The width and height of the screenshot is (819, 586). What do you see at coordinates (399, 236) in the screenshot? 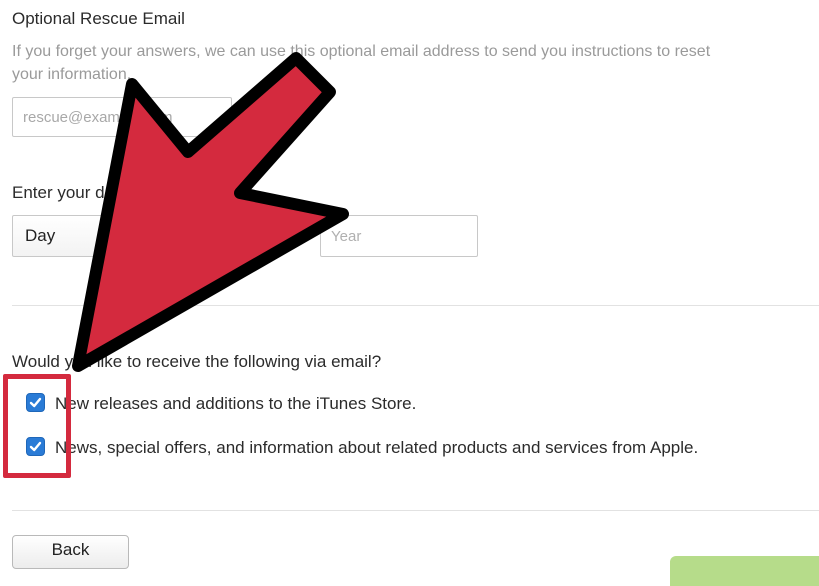
I see `year-input` at bounding box center [399, 236].